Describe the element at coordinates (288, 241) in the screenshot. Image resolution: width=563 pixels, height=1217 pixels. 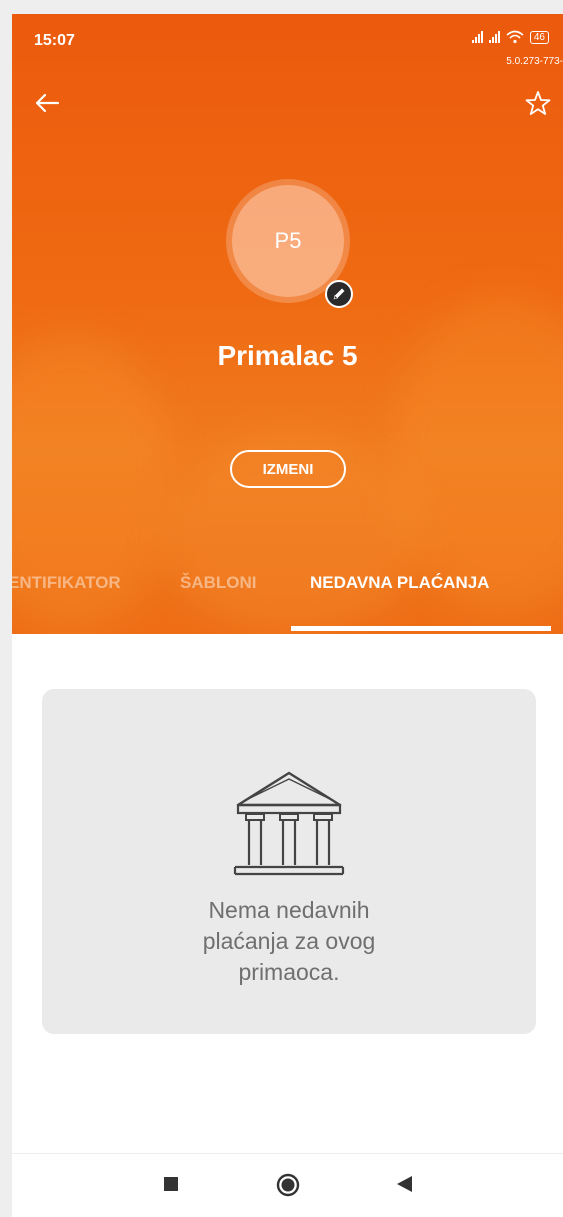
I see `avatar-initials: P5` at that location.